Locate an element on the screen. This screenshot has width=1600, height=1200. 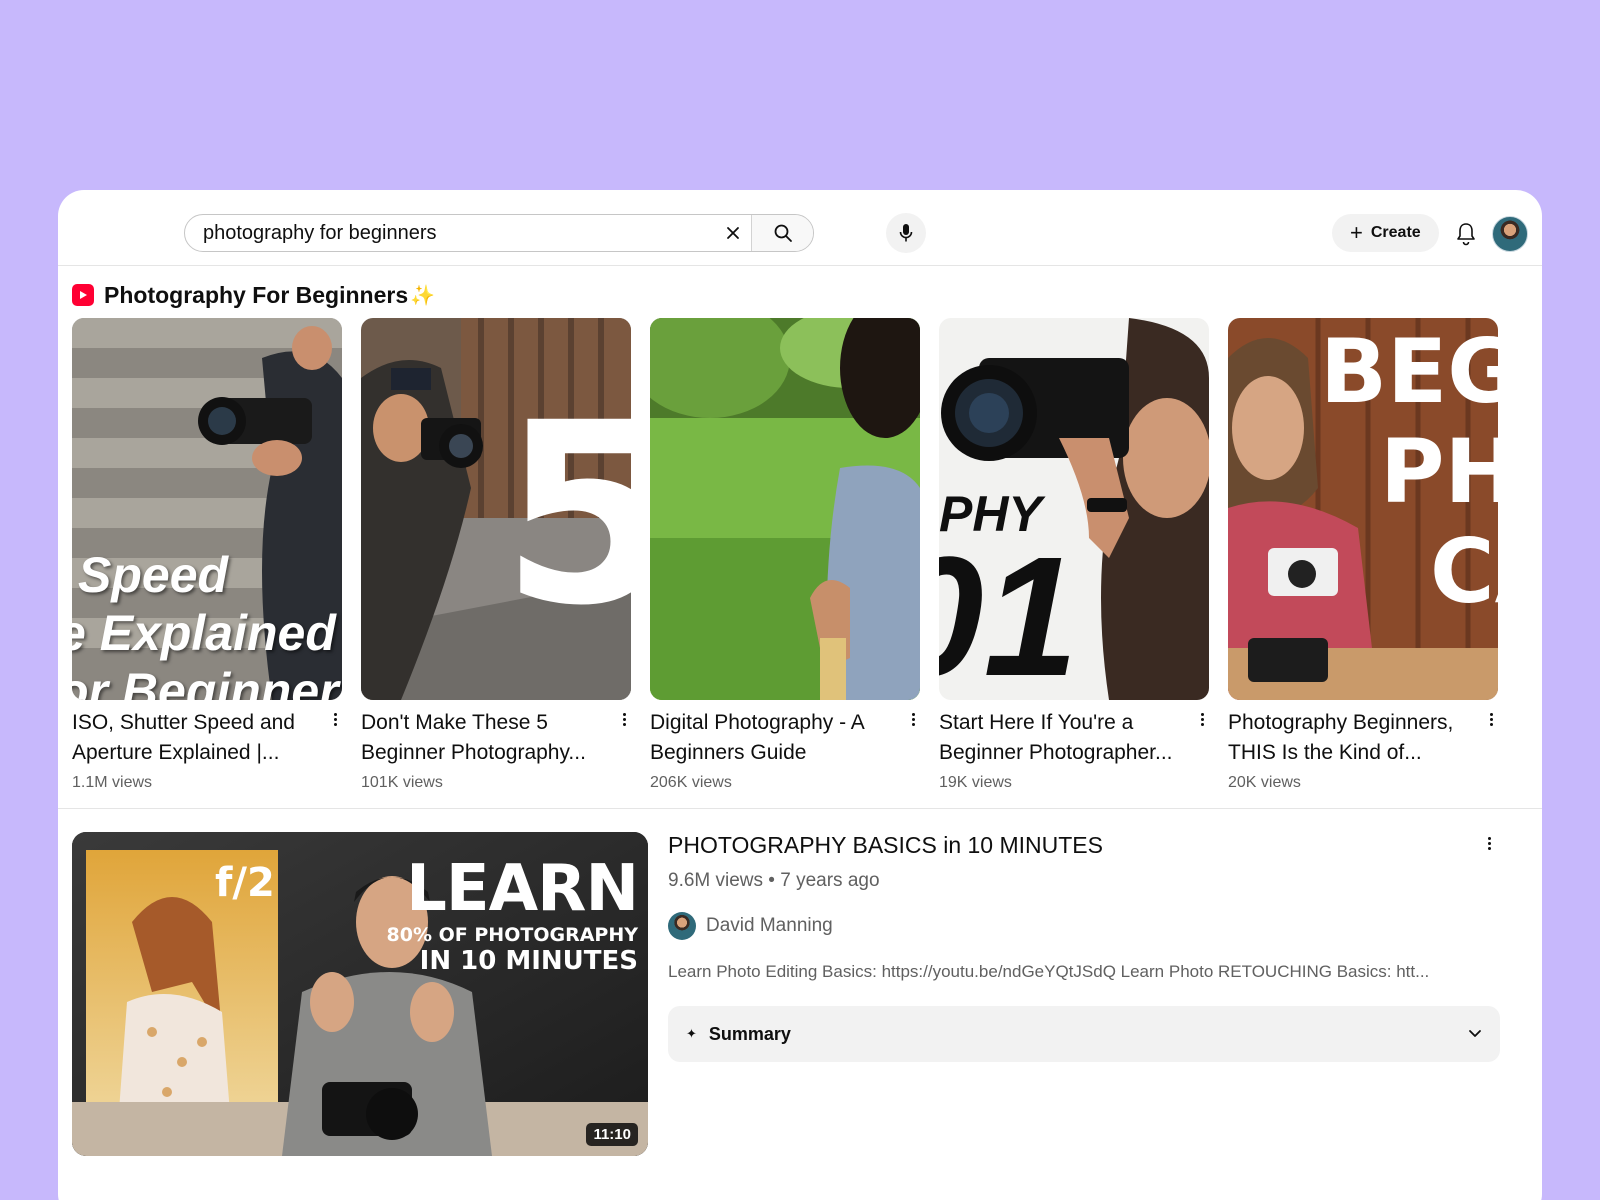
top-bar: + Create is located at coordinates (800, 228).